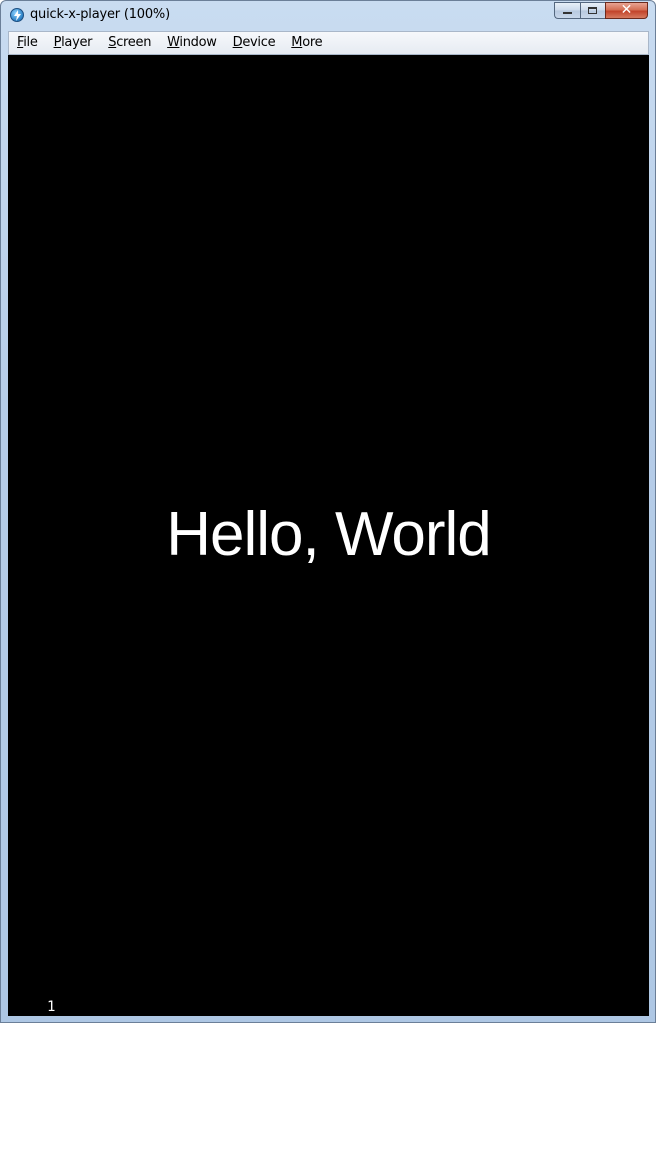 The width and height of the screenshot is (656, 1152). Describe the element at coordinates (329, 534) in the screenshot. I see `hello-world-label: Hello, World` at that location.